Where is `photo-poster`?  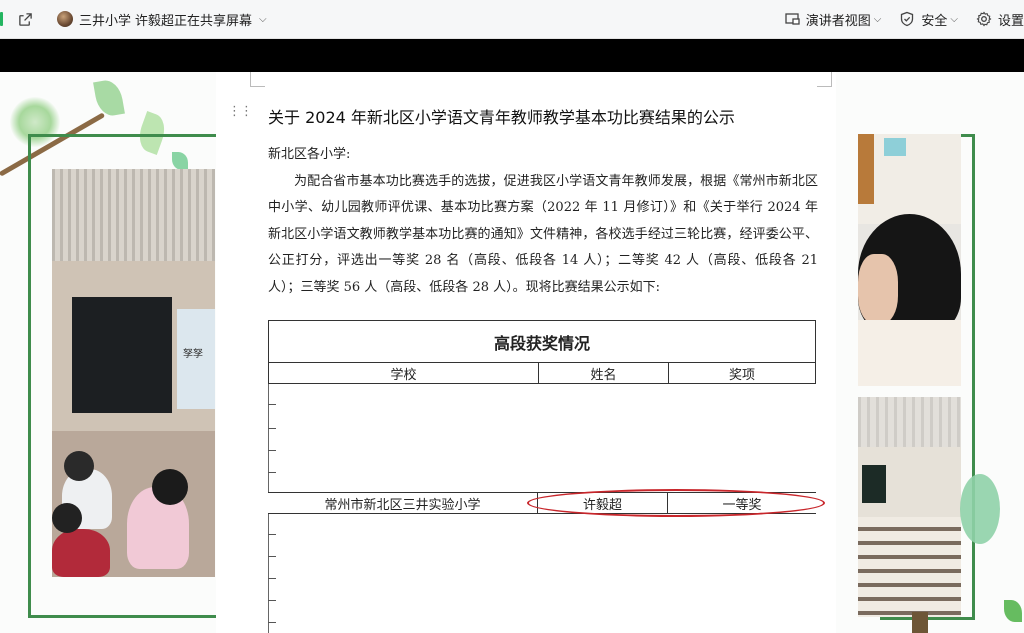 photo-poster is located at coordinates (895, 147).